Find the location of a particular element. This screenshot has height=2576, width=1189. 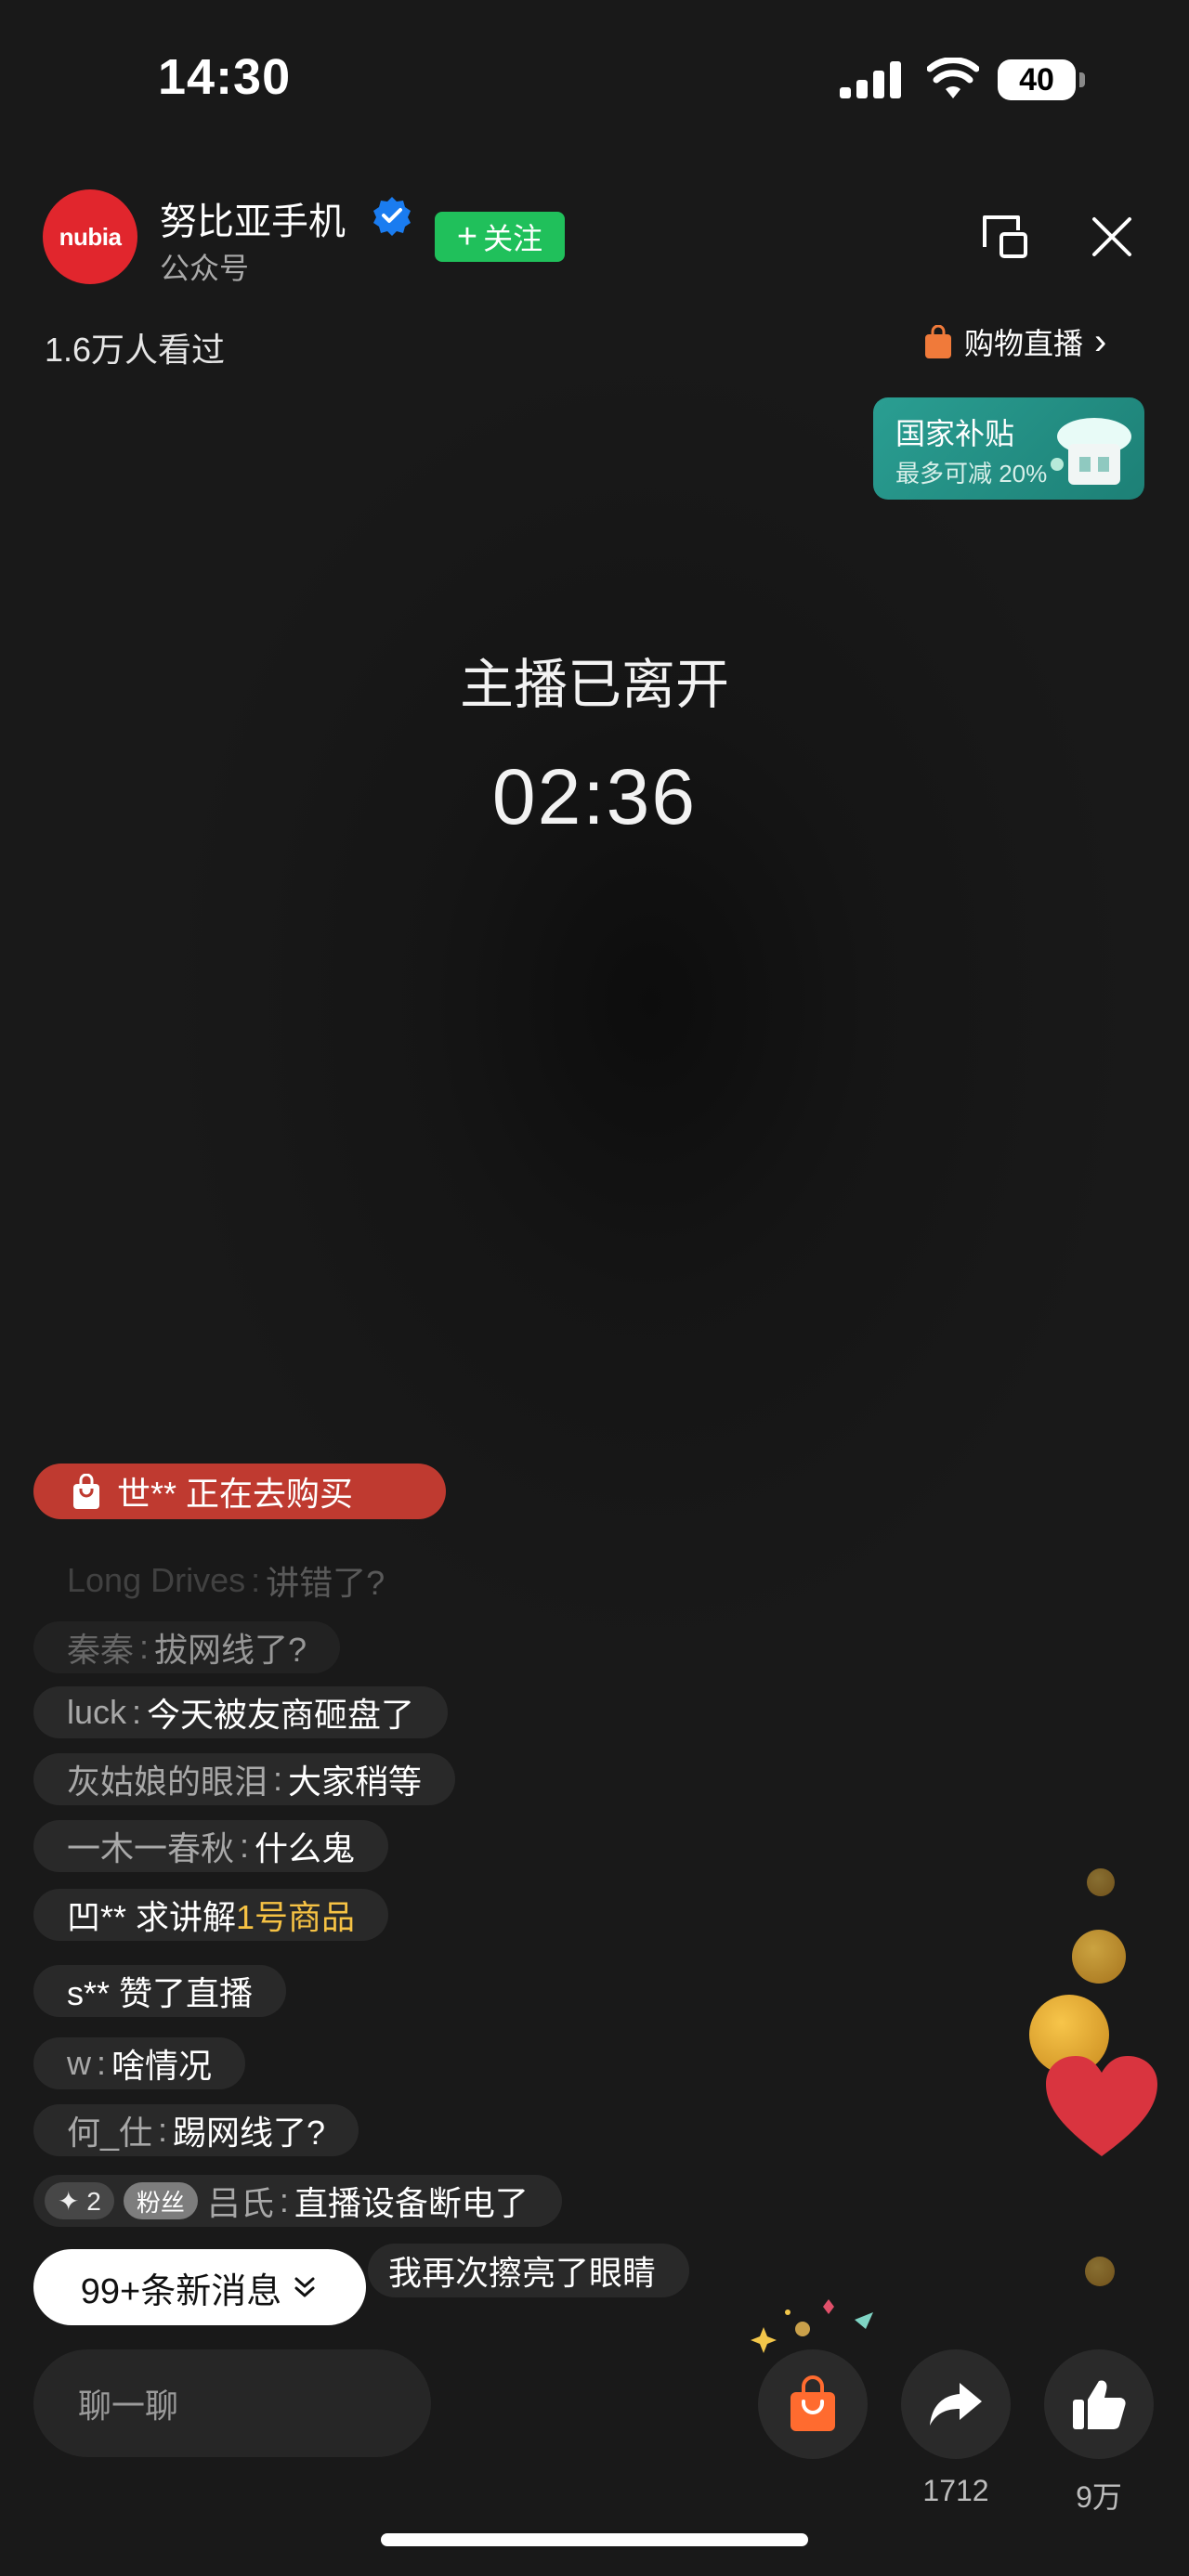

wifi-icon is located at coordinates (953, 78).